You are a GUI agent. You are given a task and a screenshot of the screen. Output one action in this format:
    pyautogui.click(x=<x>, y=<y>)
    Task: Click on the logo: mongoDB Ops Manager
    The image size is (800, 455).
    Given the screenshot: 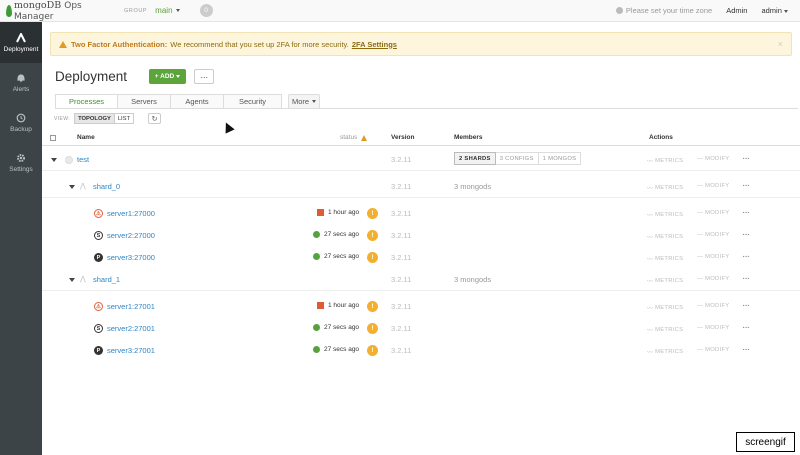 What is the action you would take?
    pyautogui.click(x=62, y=11)
    